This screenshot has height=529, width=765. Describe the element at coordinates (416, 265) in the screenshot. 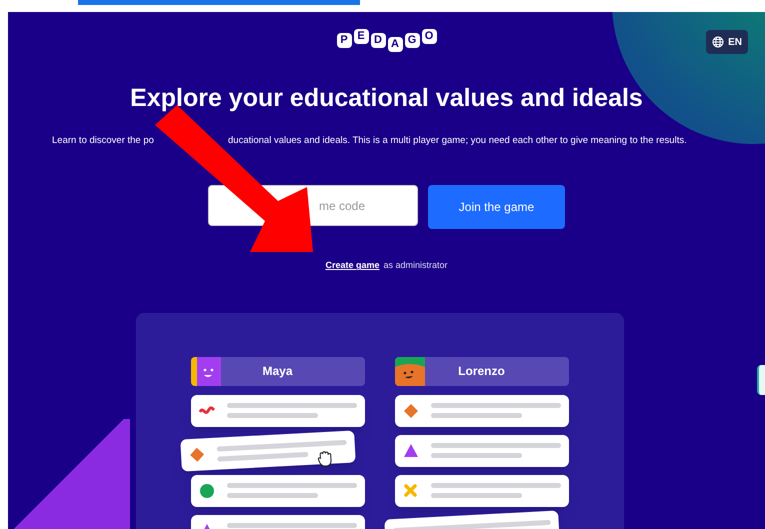

I see `administrator-text: as administrator` at that location.